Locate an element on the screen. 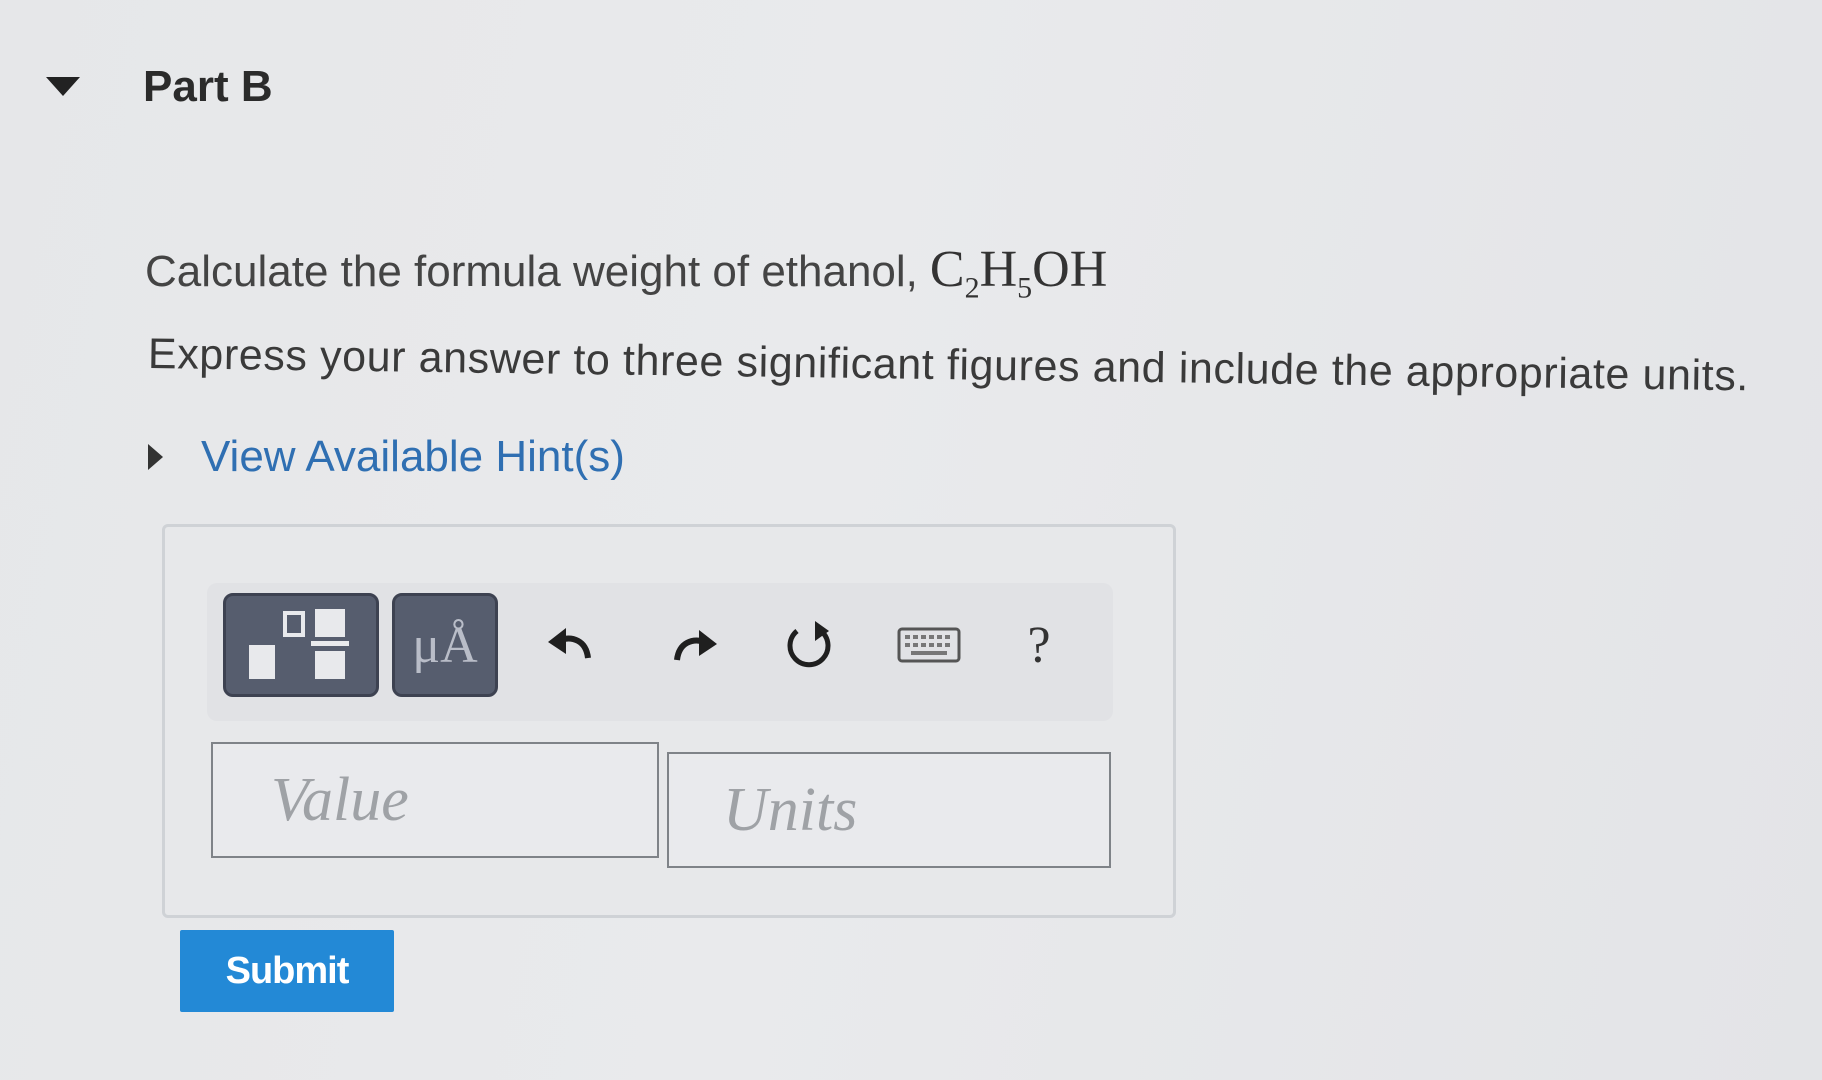 Image resolution: width=1822 pixels, height=1080 pixels. caret-right-icon is located at coordinates (155, 457).